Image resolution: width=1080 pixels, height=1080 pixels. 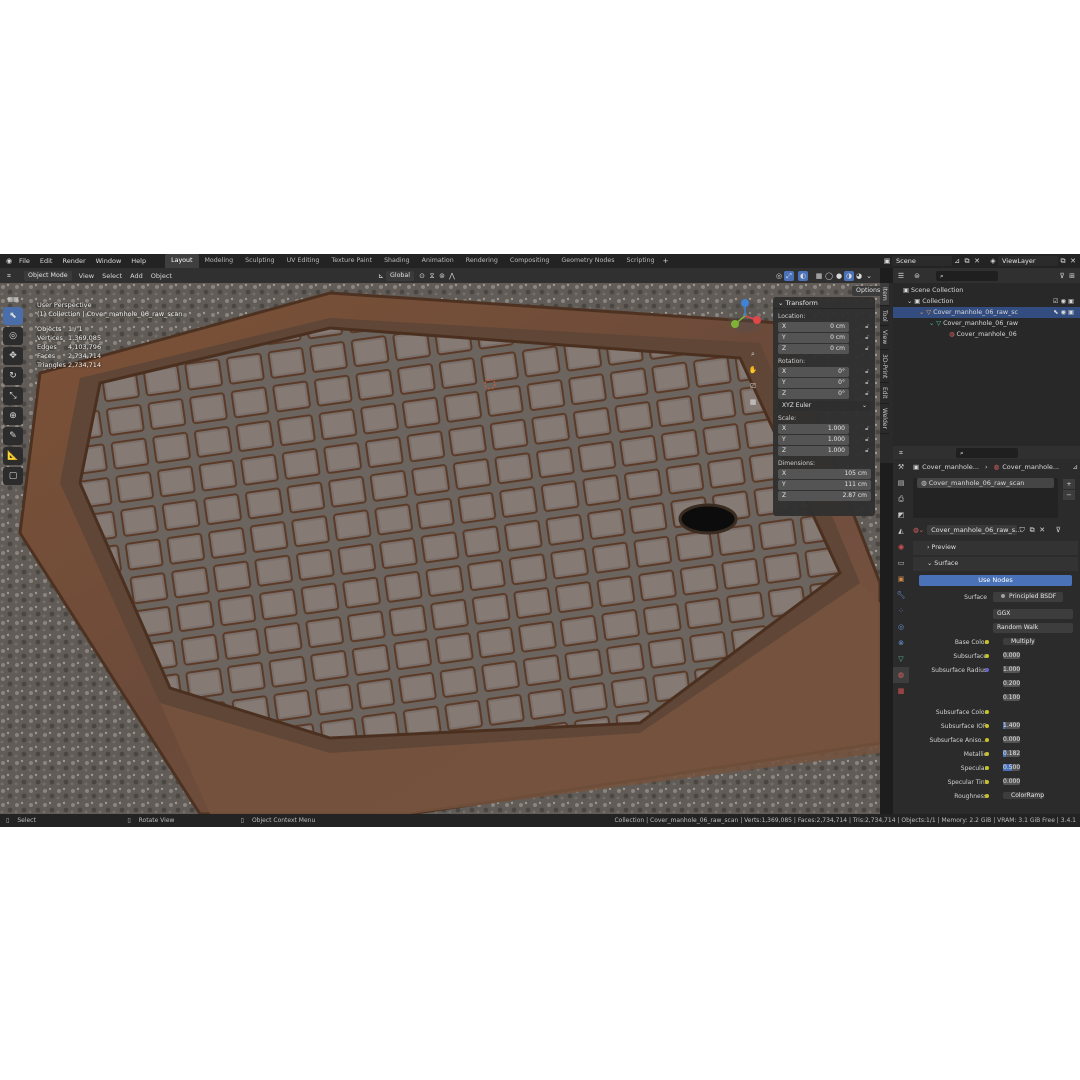 What do you see at coordinates (438, 261) in the screenshot?
I see `tab-animation: Animation` at bounding box center [438, 261].